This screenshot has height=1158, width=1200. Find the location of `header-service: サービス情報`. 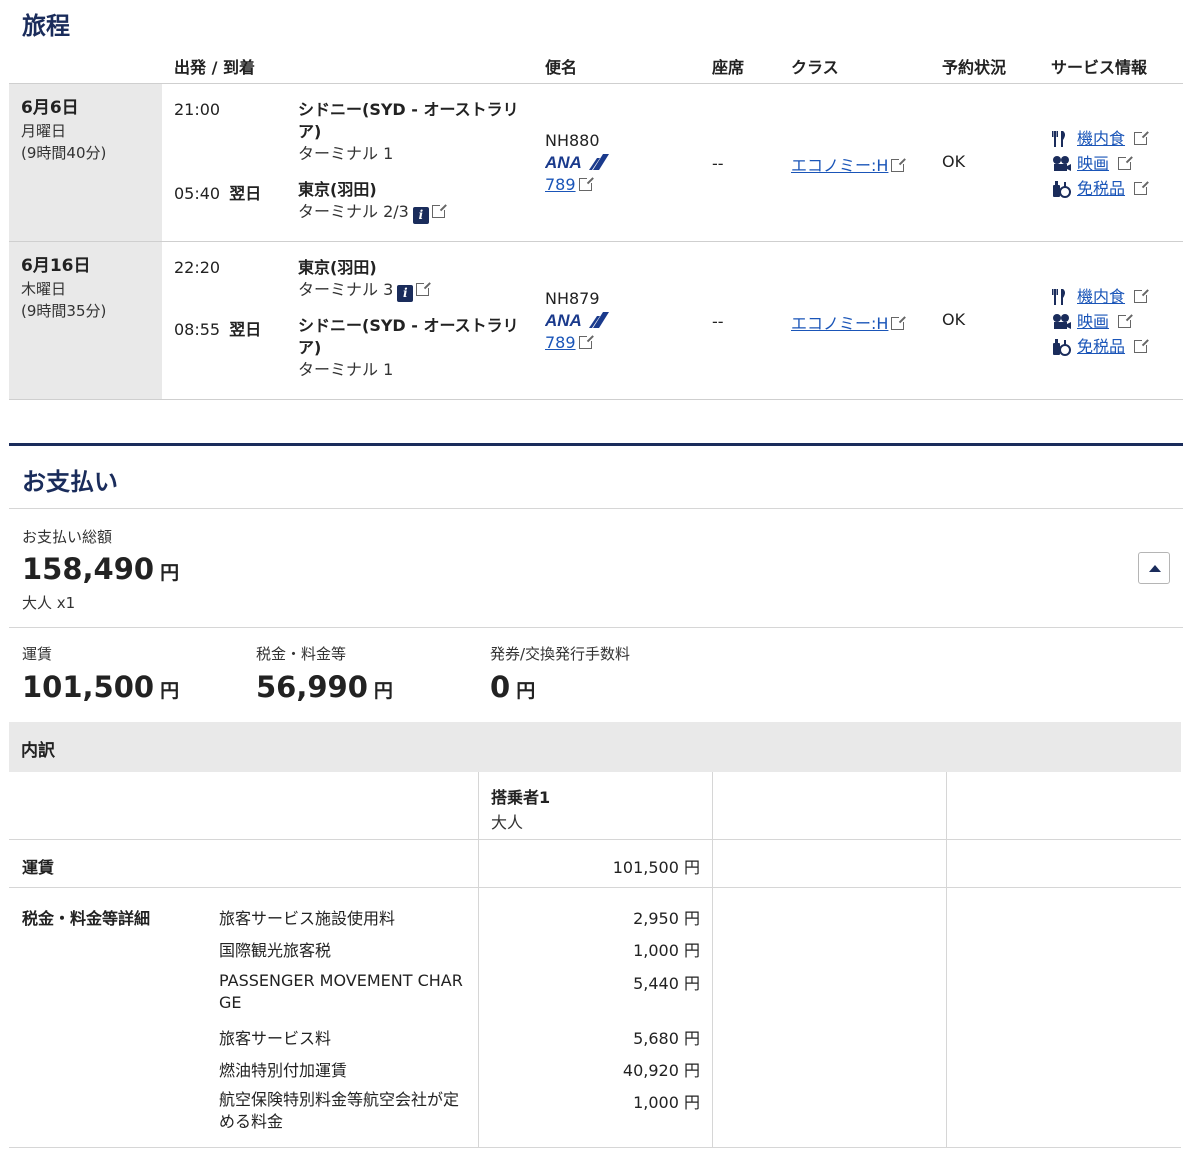

header-service: サービス情報 is located at coordinates (1099, 67).